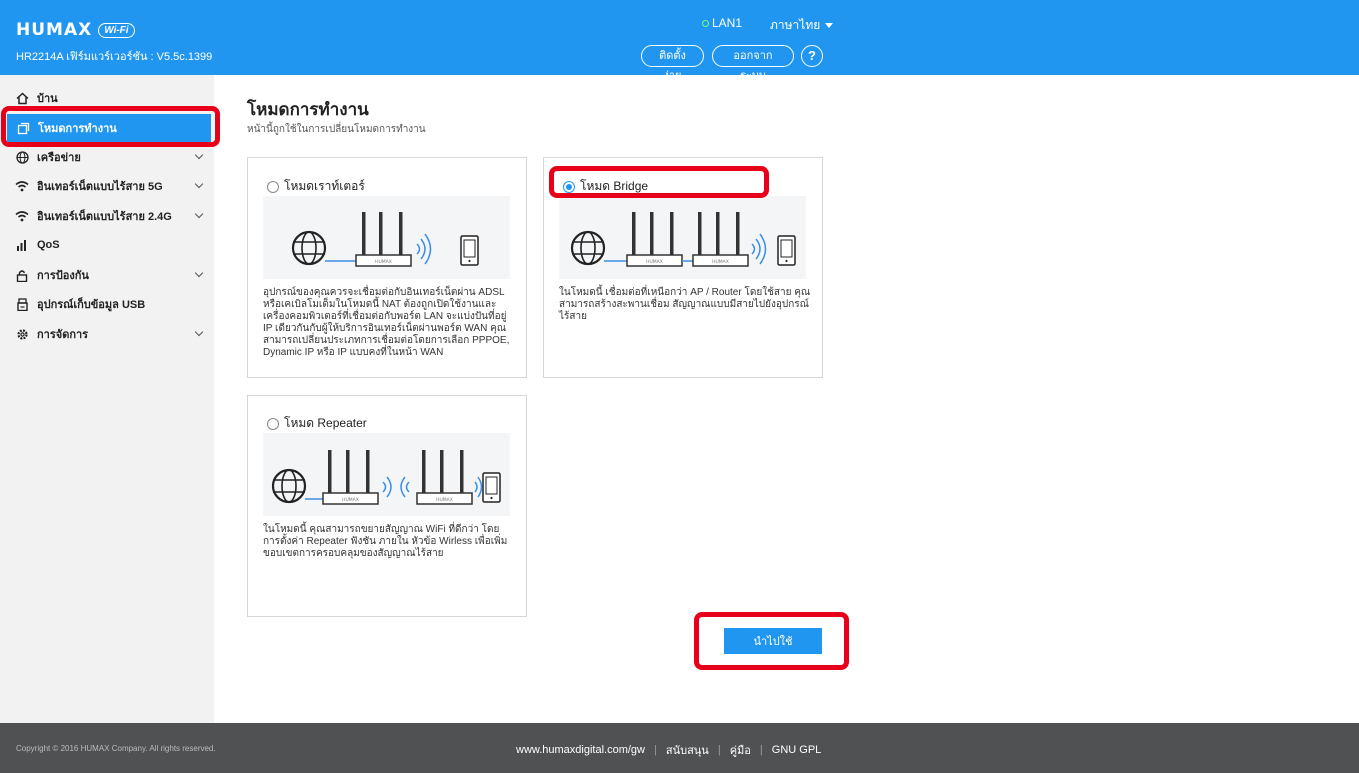 This screenshot has height=773, width=1359. What do you see at coordinates (107, 157) in the screenshot?
I see `sidebar-item-network: เครือข่าย` at bounding box center [107, 157].